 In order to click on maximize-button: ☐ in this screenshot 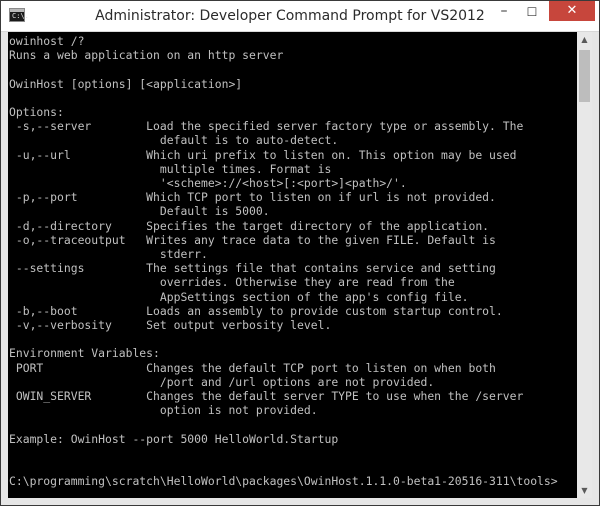, I will do `click(532, 12)`.